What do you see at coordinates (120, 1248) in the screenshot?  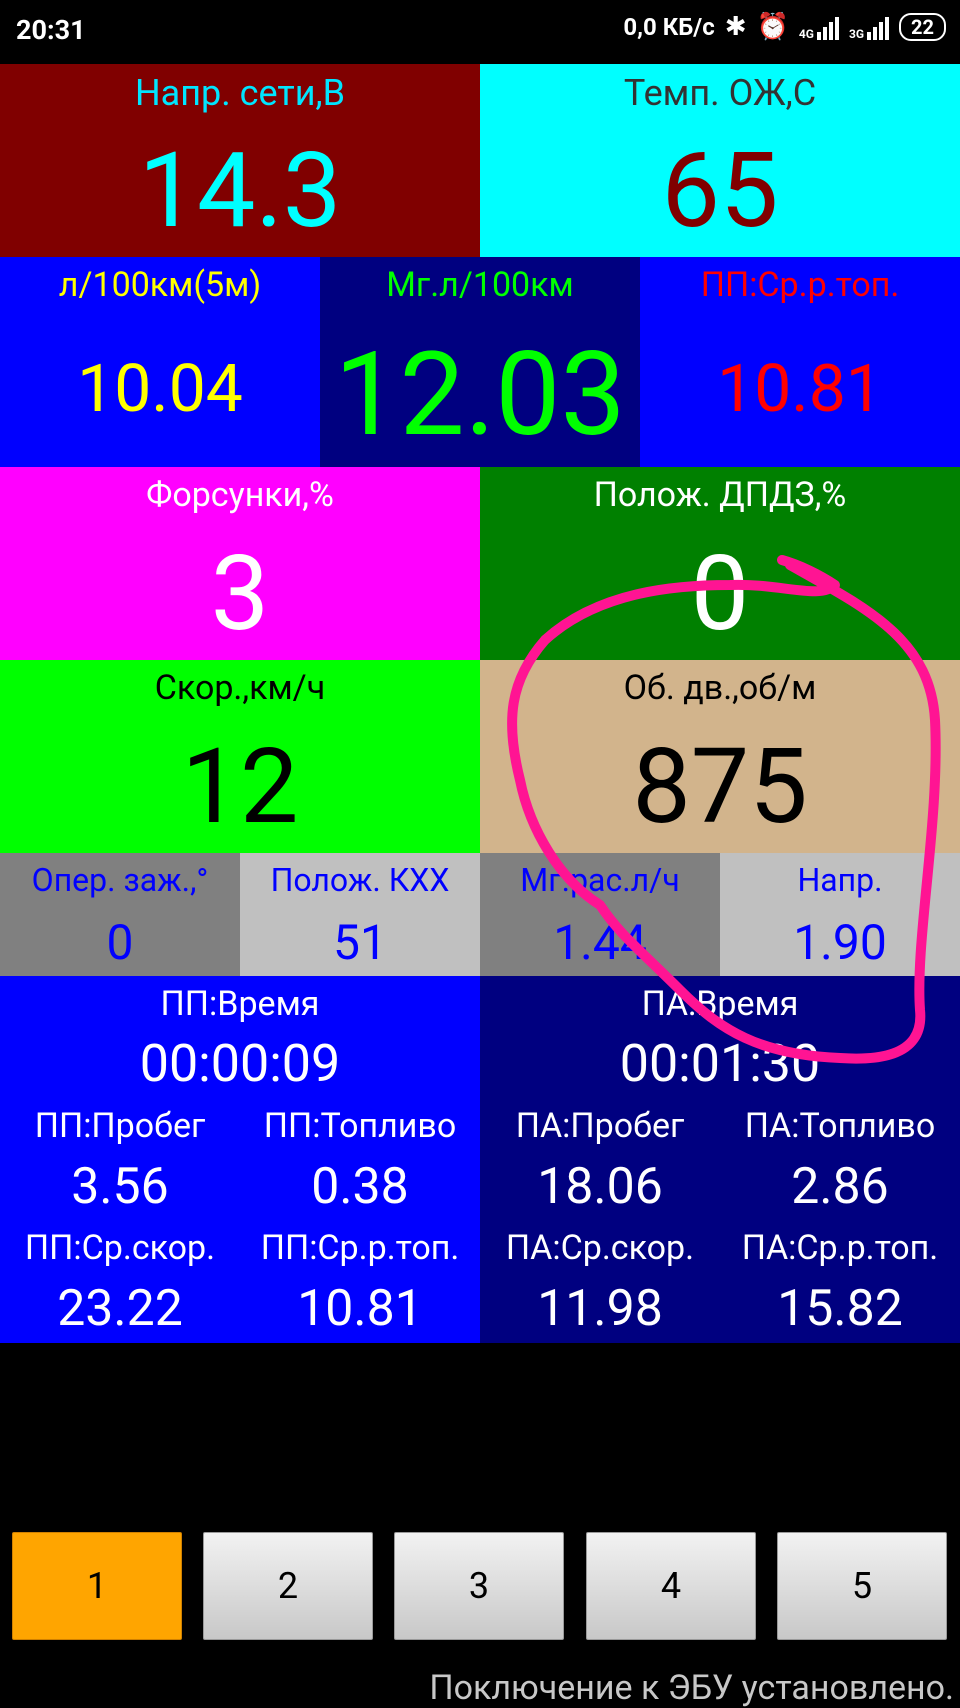 I see `trip-avg-speed-label: ПП:Ср.скор.` at bounding box center [120, 1248].